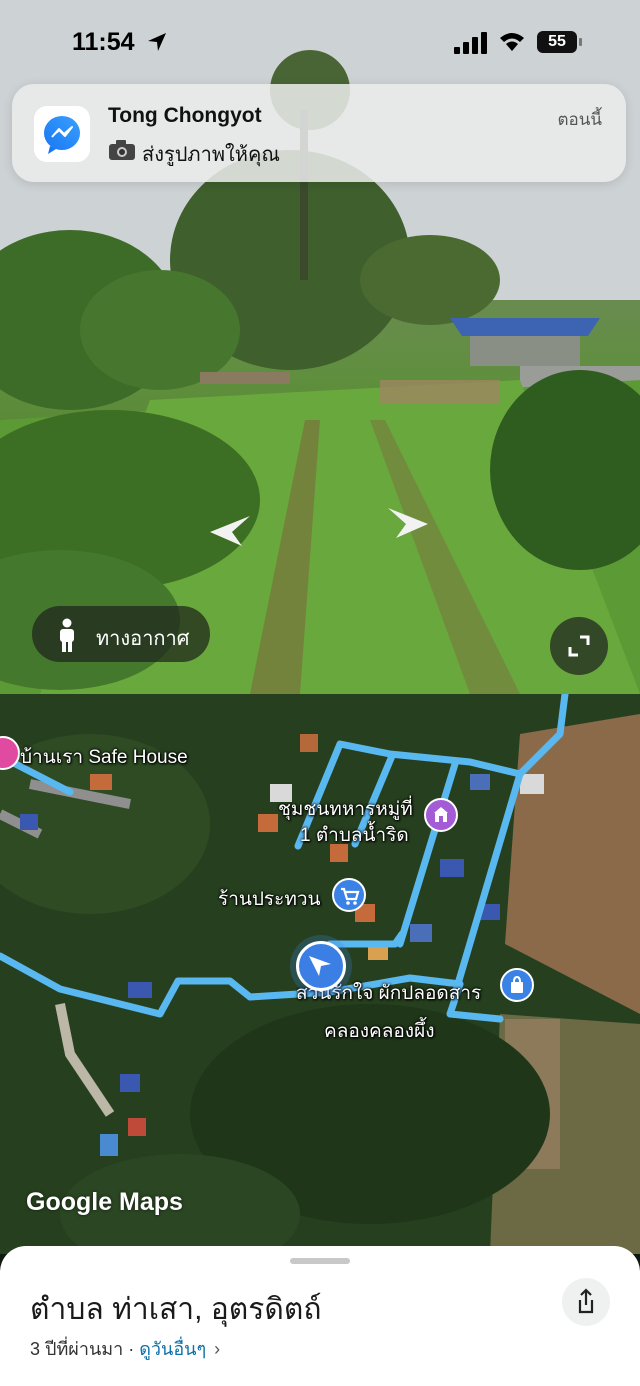  I want to click on map-label-safe-house: บ้านเรา Safe House, so click(104, 757).